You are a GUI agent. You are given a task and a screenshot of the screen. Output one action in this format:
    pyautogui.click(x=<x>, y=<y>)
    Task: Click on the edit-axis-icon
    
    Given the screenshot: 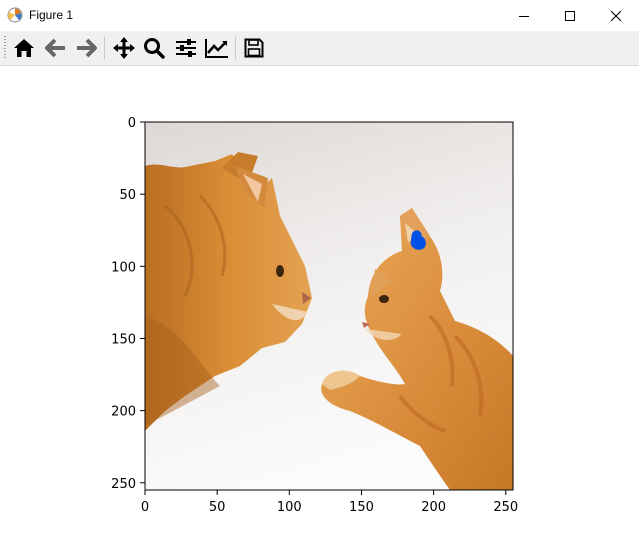 What is the action you would take?
    pyautogui.click(x=216, y=48)
    